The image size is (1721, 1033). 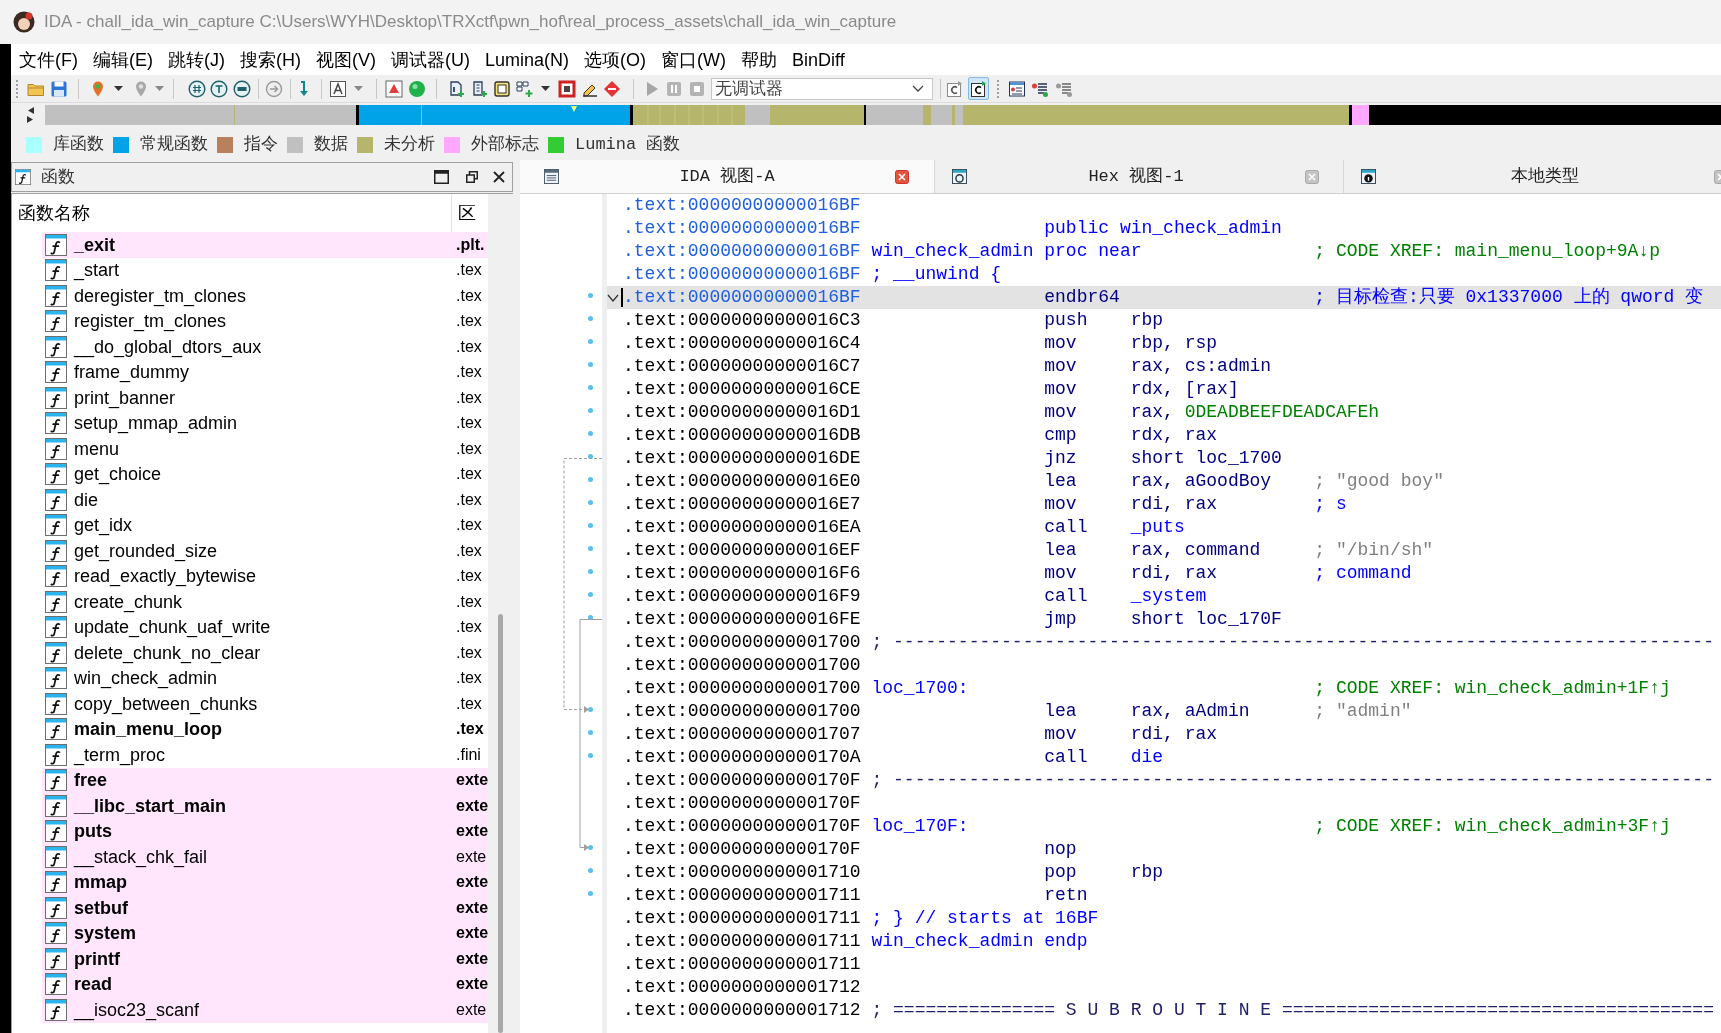 What do you see at coordinates (818, 59) in the screenshot?
I see `menu-item: BinDiff` at bounding box center [818, 59].